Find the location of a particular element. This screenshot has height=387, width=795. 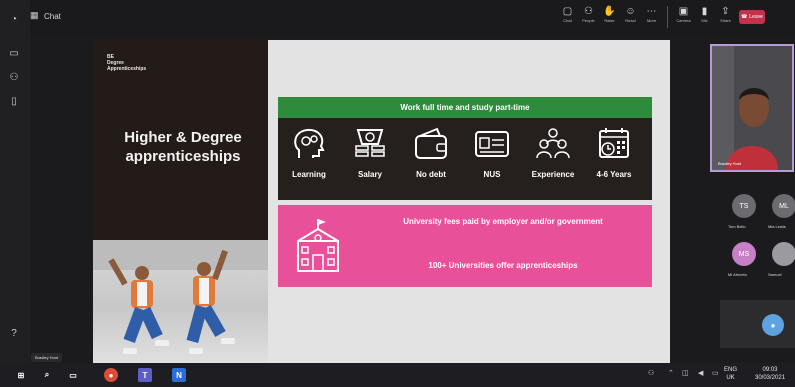

benefit-nus: NUS is located at coordinates (492, 151).